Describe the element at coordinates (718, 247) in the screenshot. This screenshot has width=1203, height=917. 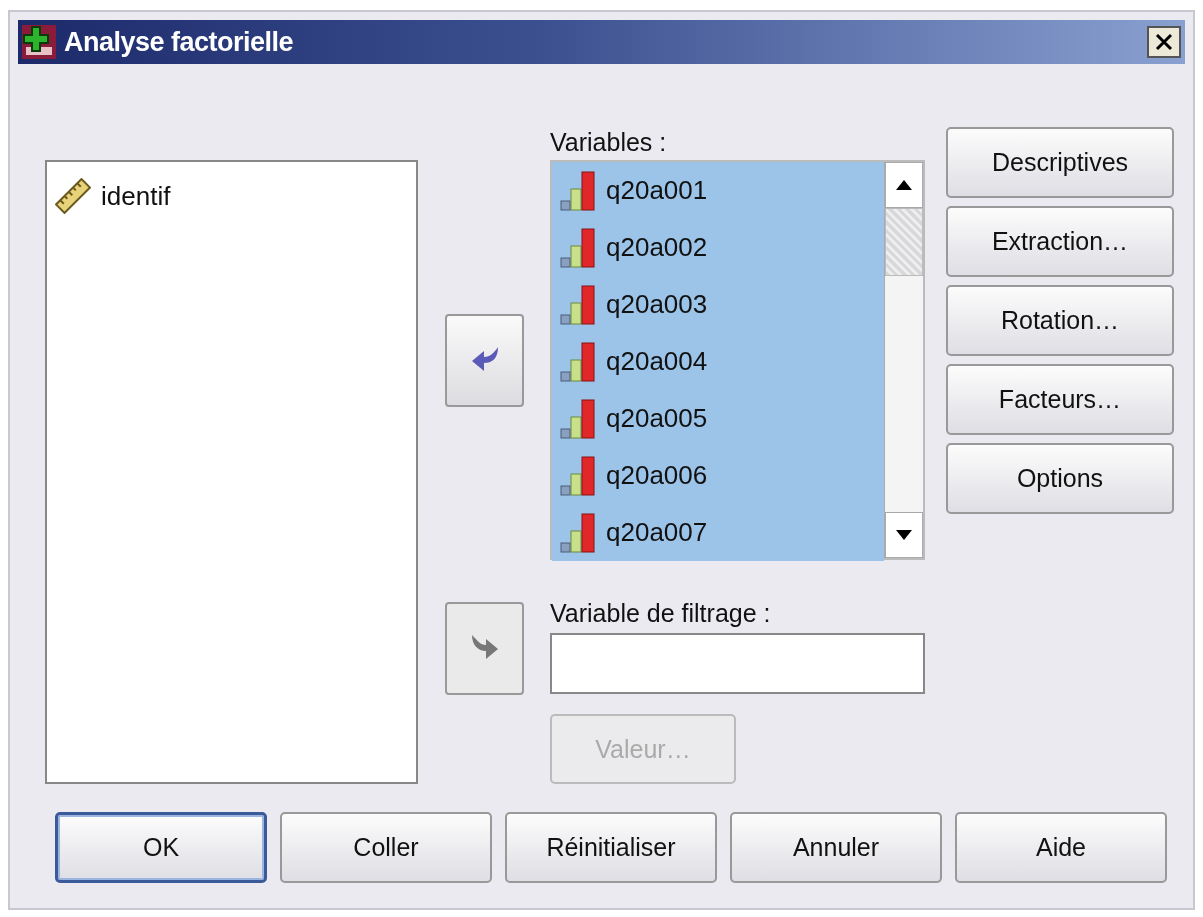
I see `list-item: q20a002` at that location.